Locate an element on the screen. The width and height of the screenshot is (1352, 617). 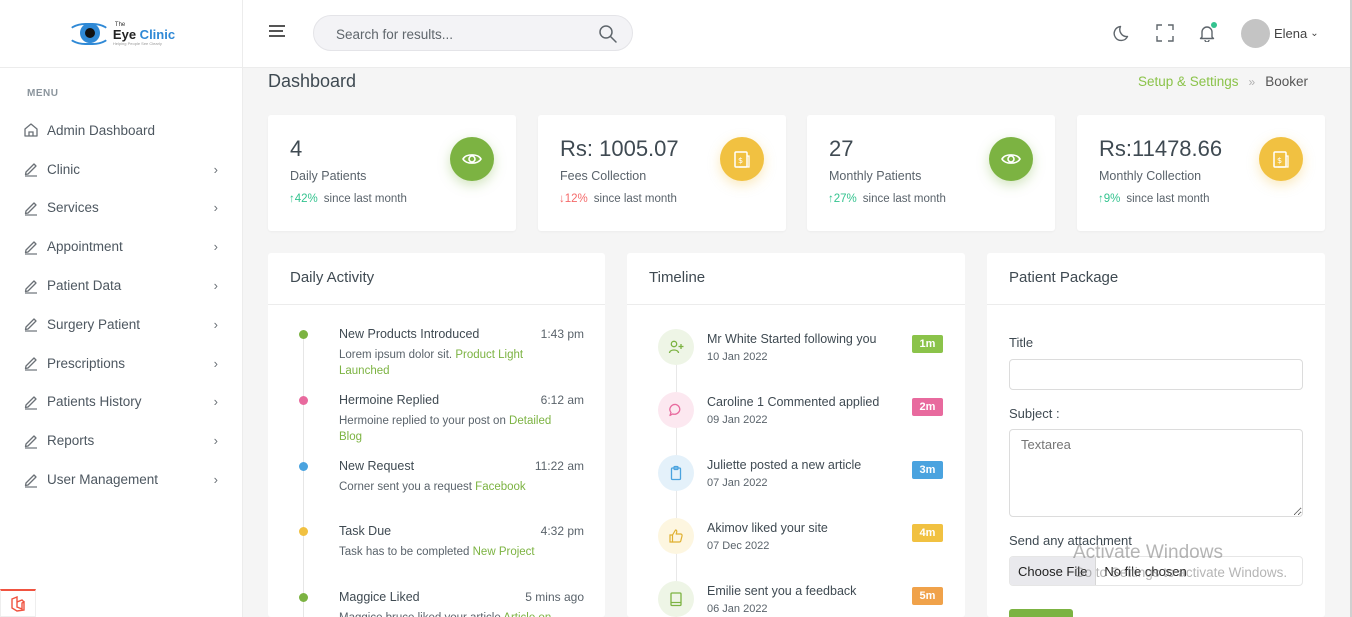
activity-time: 6:12 am is located at coordinates (562, 400).